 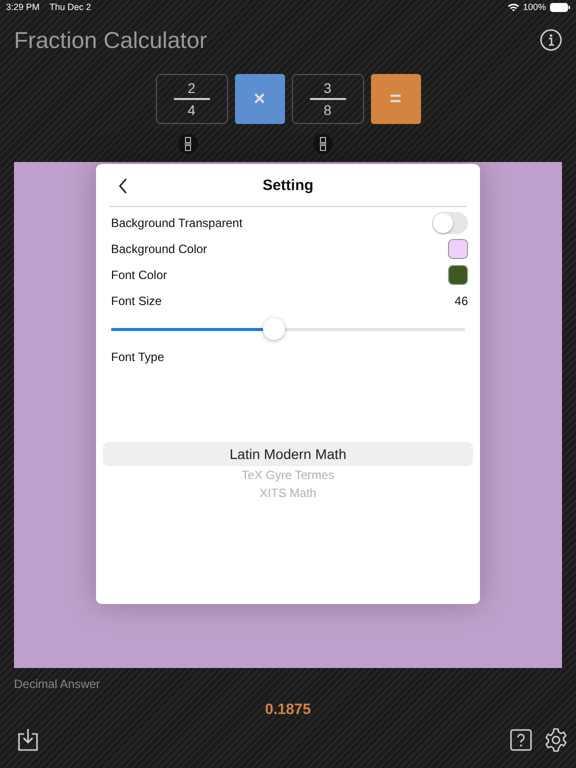 I want to click on fraction-box: 2 4, so click(x=192, y=99).